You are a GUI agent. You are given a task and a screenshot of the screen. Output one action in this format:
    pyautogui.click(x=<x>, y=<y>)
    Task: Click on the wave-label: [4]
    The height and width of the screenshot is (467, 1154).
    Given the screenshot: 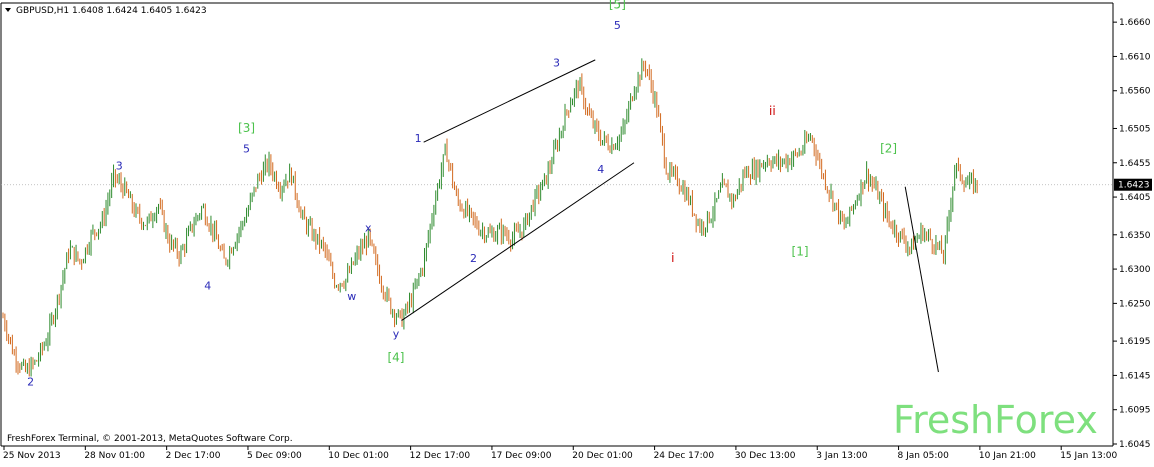 What is the action you would take?
    pyautogui.click(x=395, y=358)
    